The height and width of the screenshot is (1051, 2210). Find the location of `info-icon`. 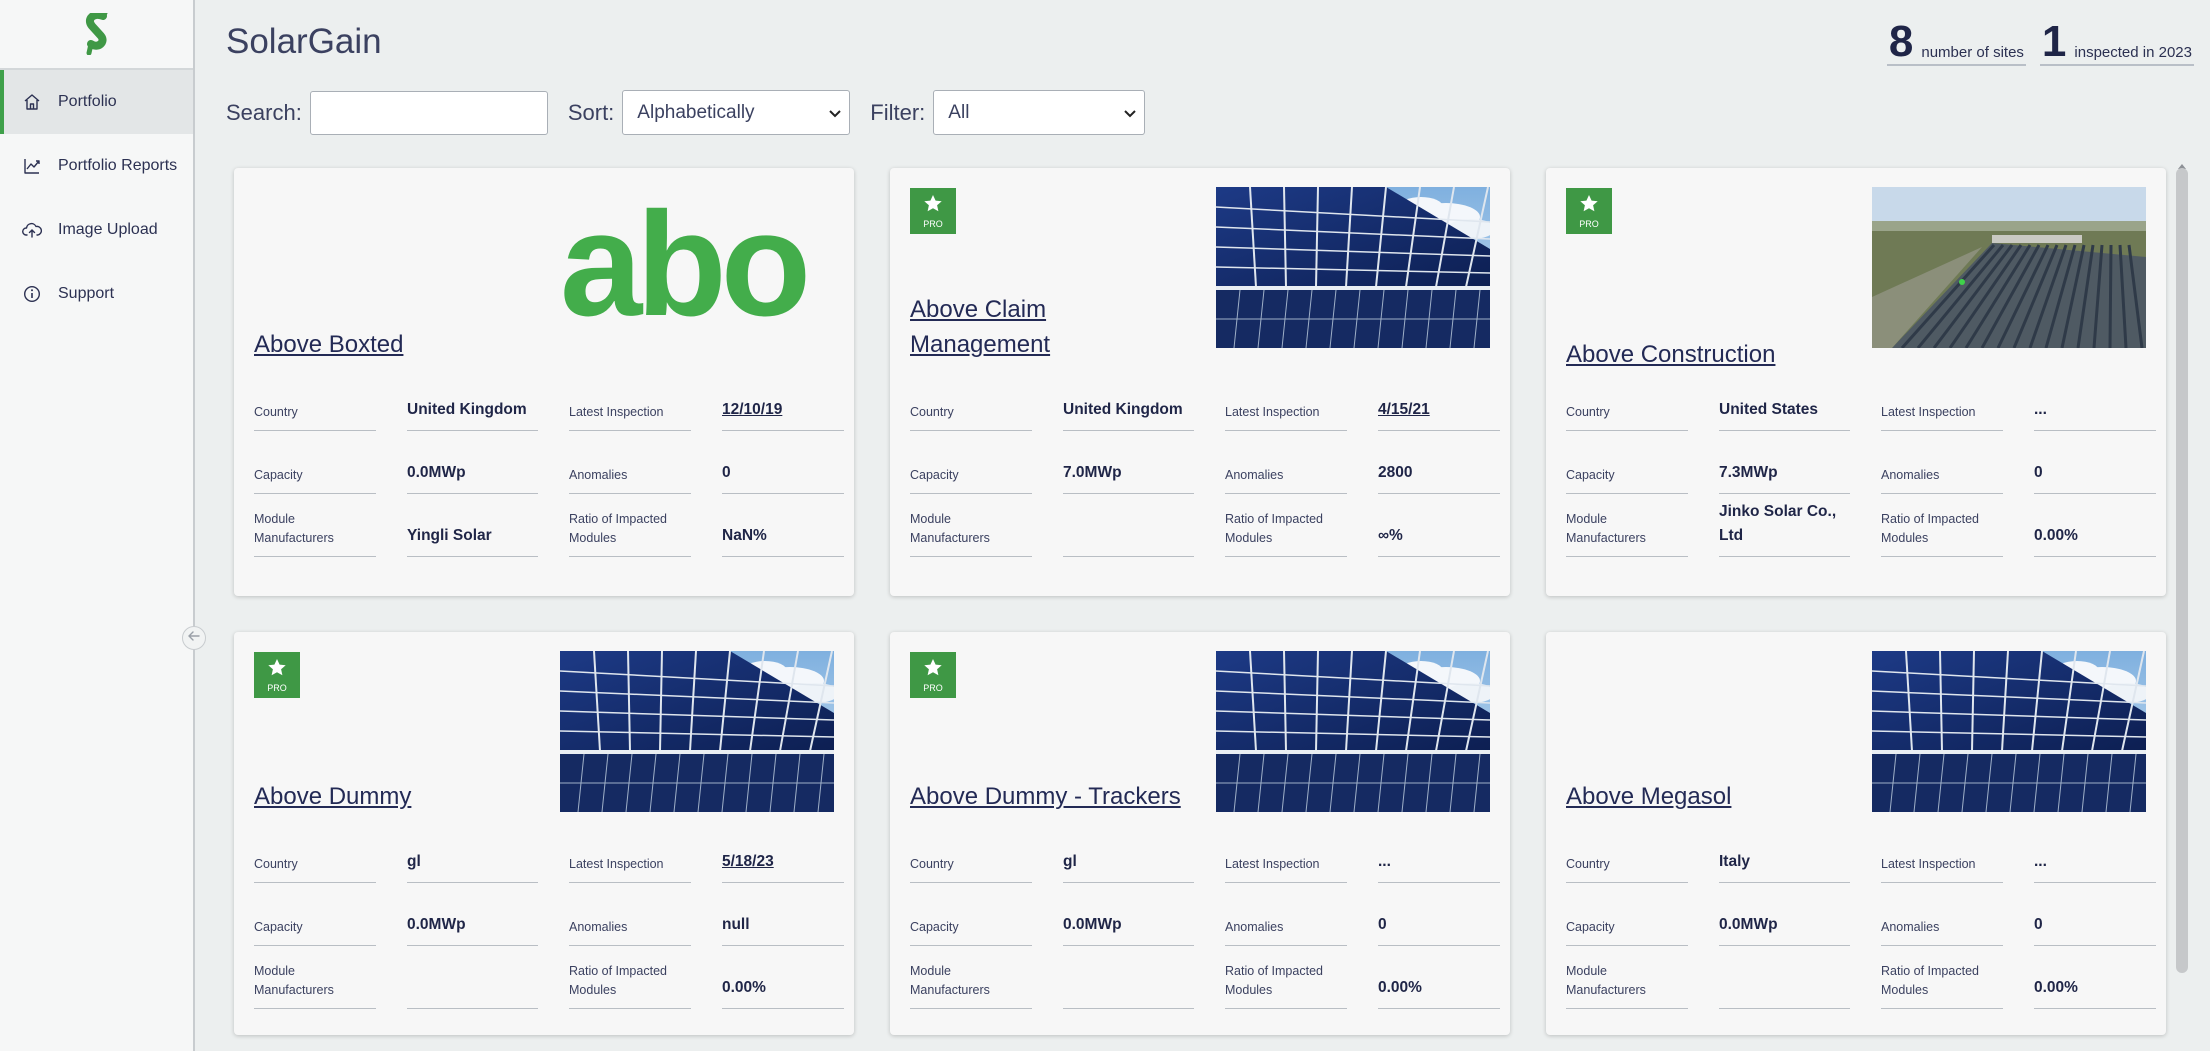

info-icon is located at coordinates (32, 294).